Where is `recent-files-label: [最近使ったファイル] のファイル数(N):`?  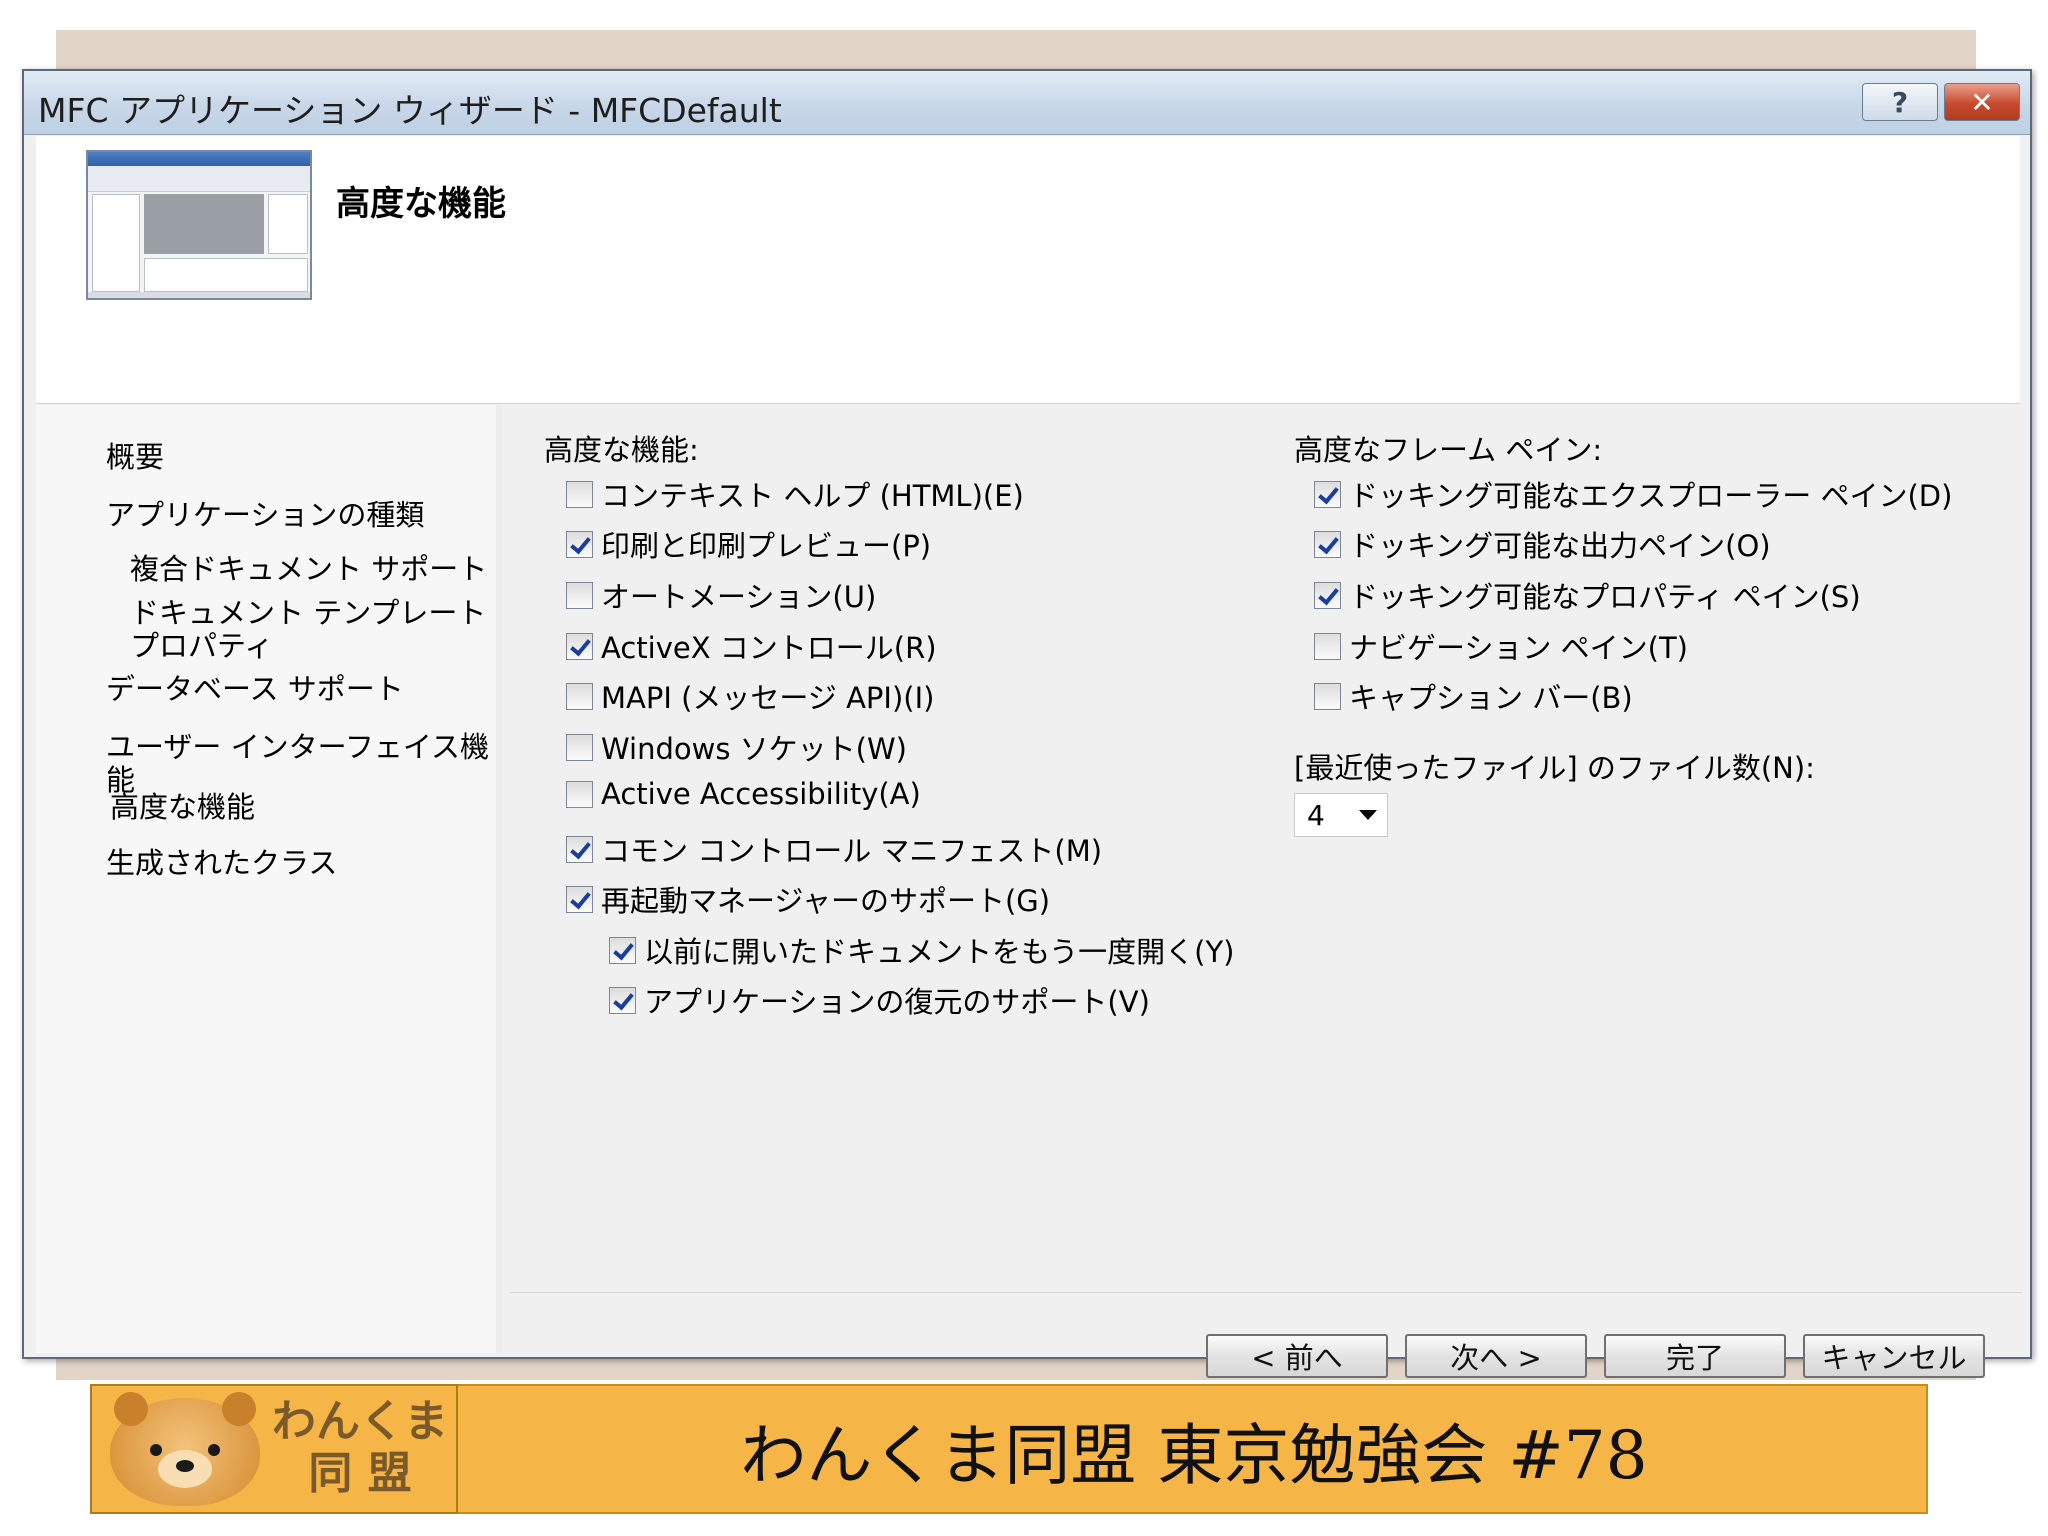
recent-files-label: [最近使ったファイル] のファイル数(N): is located at coordinates (1554, 768).